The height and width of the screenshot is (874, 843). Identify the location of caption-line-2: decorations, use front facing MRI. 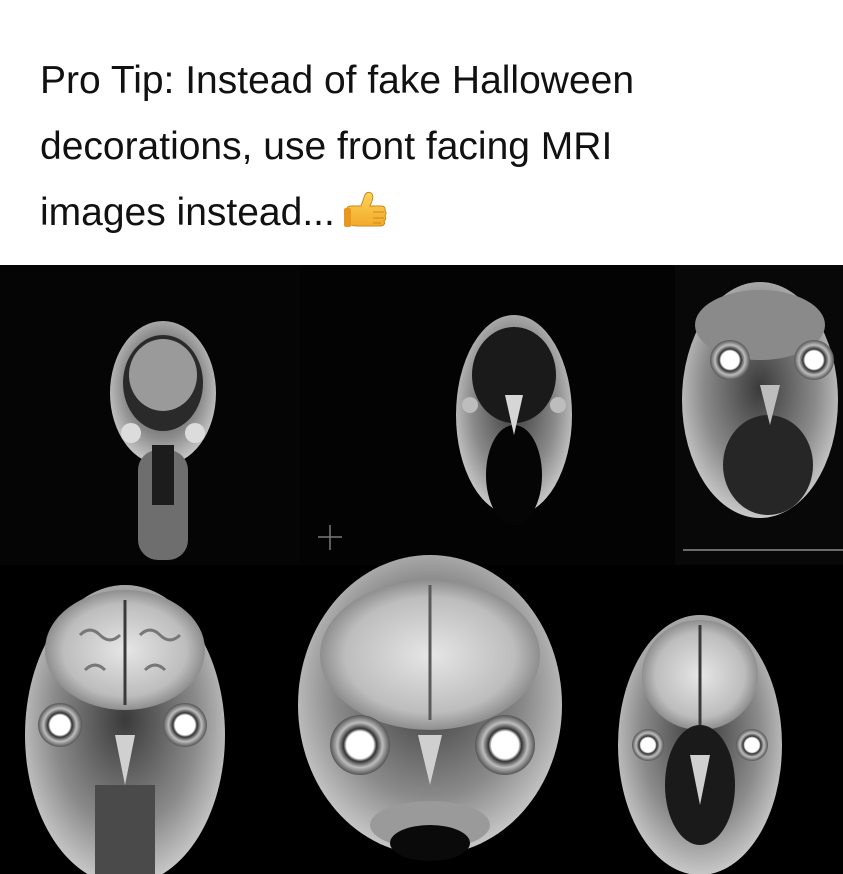
(326, 146).